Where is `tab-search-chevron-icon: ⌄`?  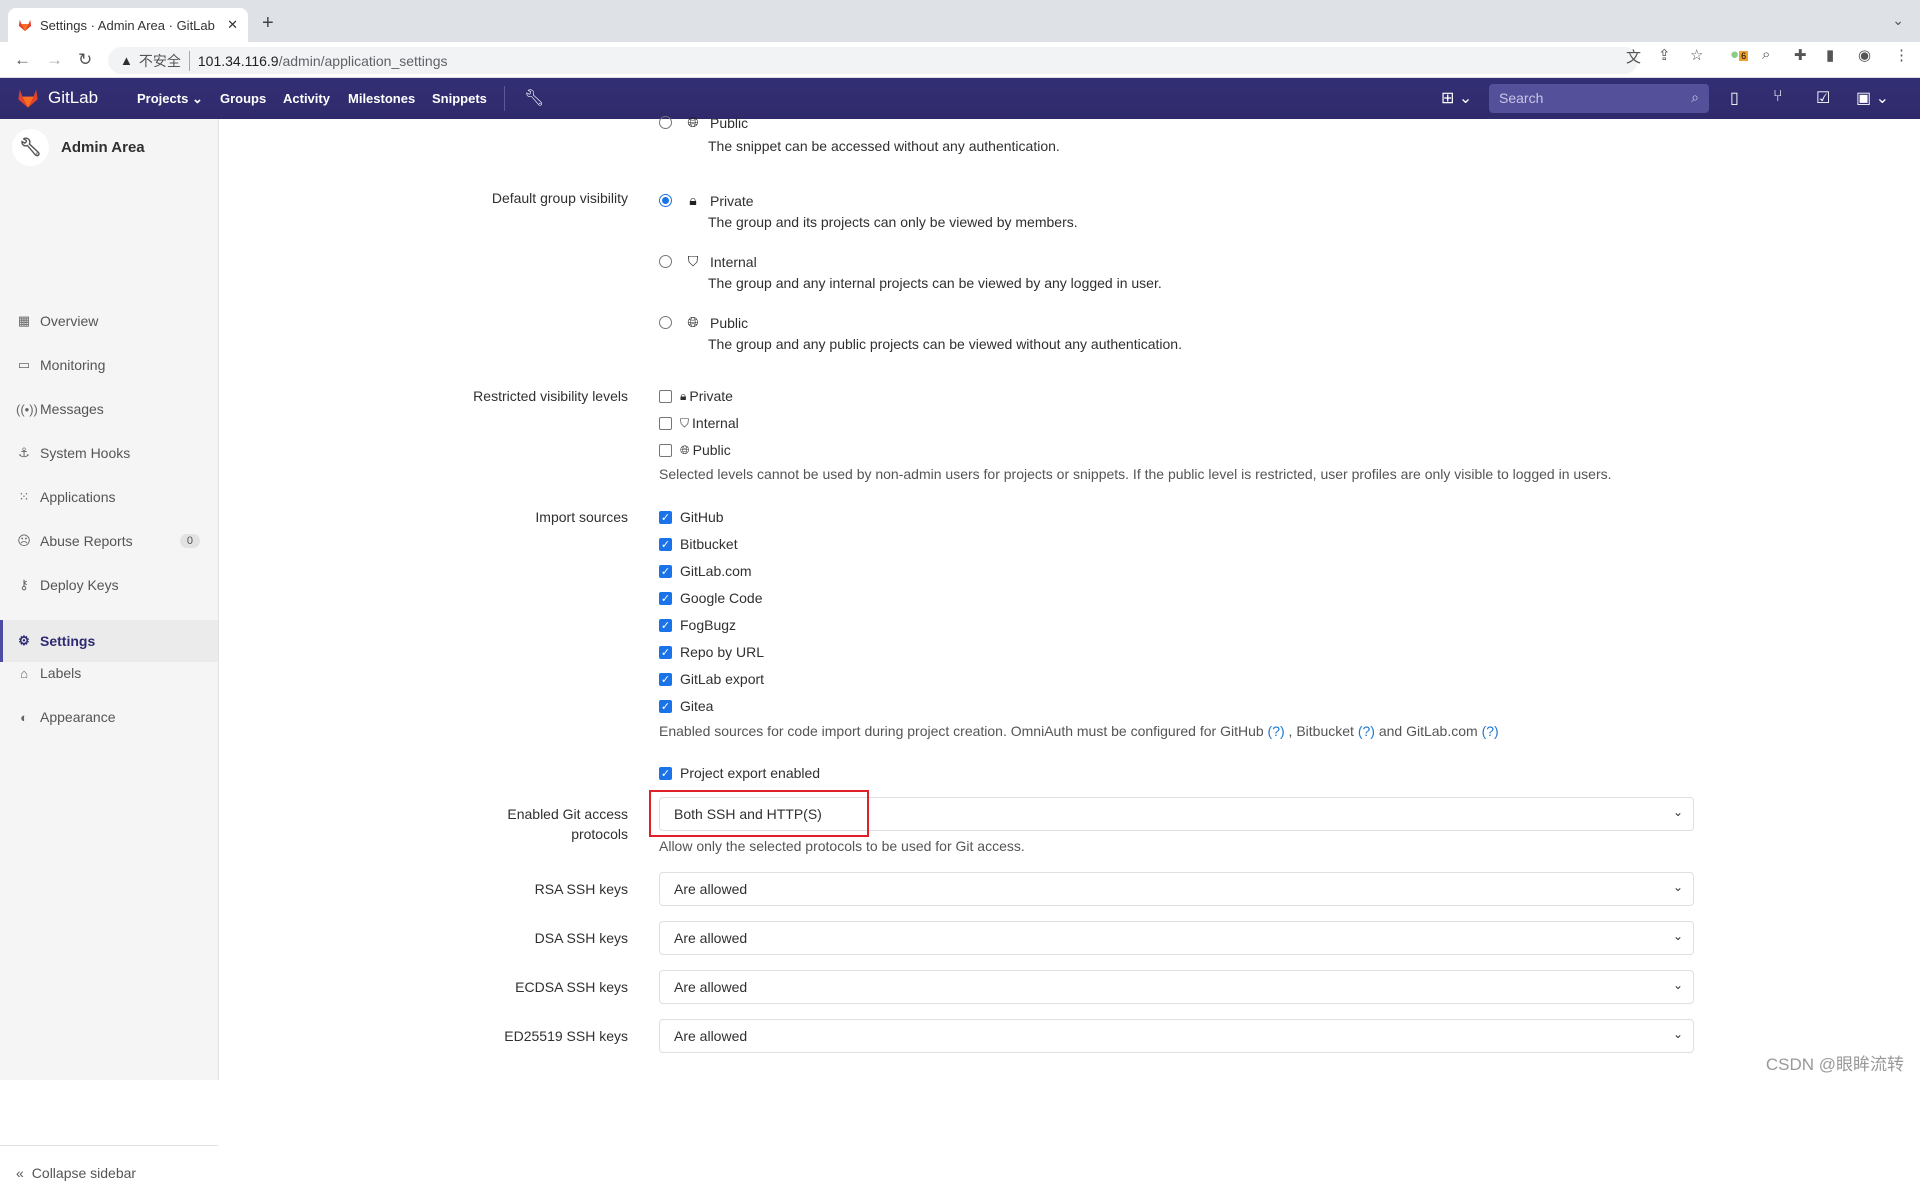 tab-search-chevron-icon: ⌄ is located at coordinates (1898, 20).